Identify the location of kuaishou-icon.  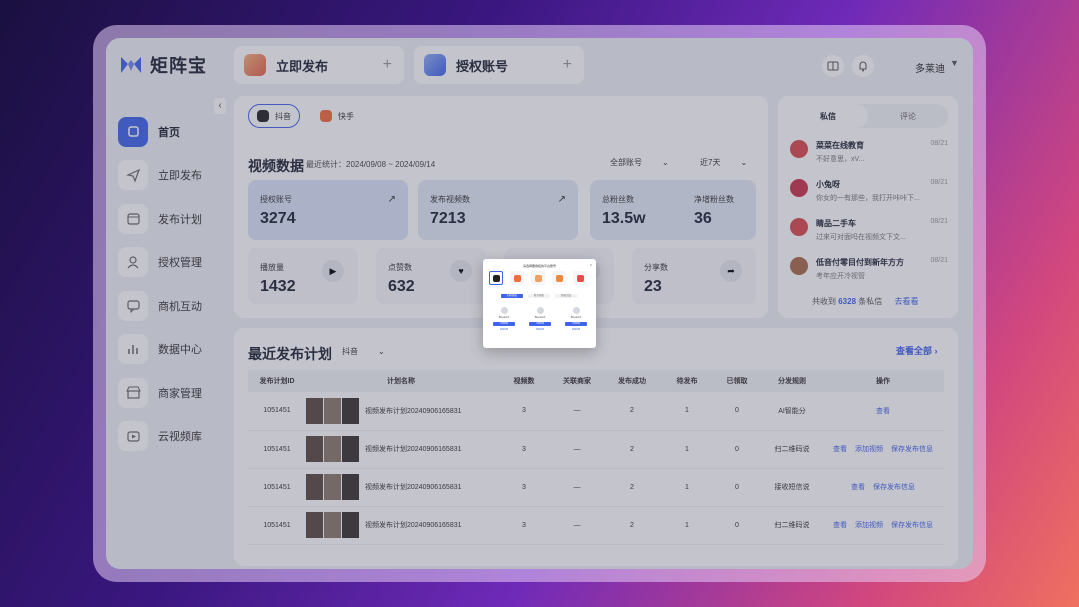
(517, 278).